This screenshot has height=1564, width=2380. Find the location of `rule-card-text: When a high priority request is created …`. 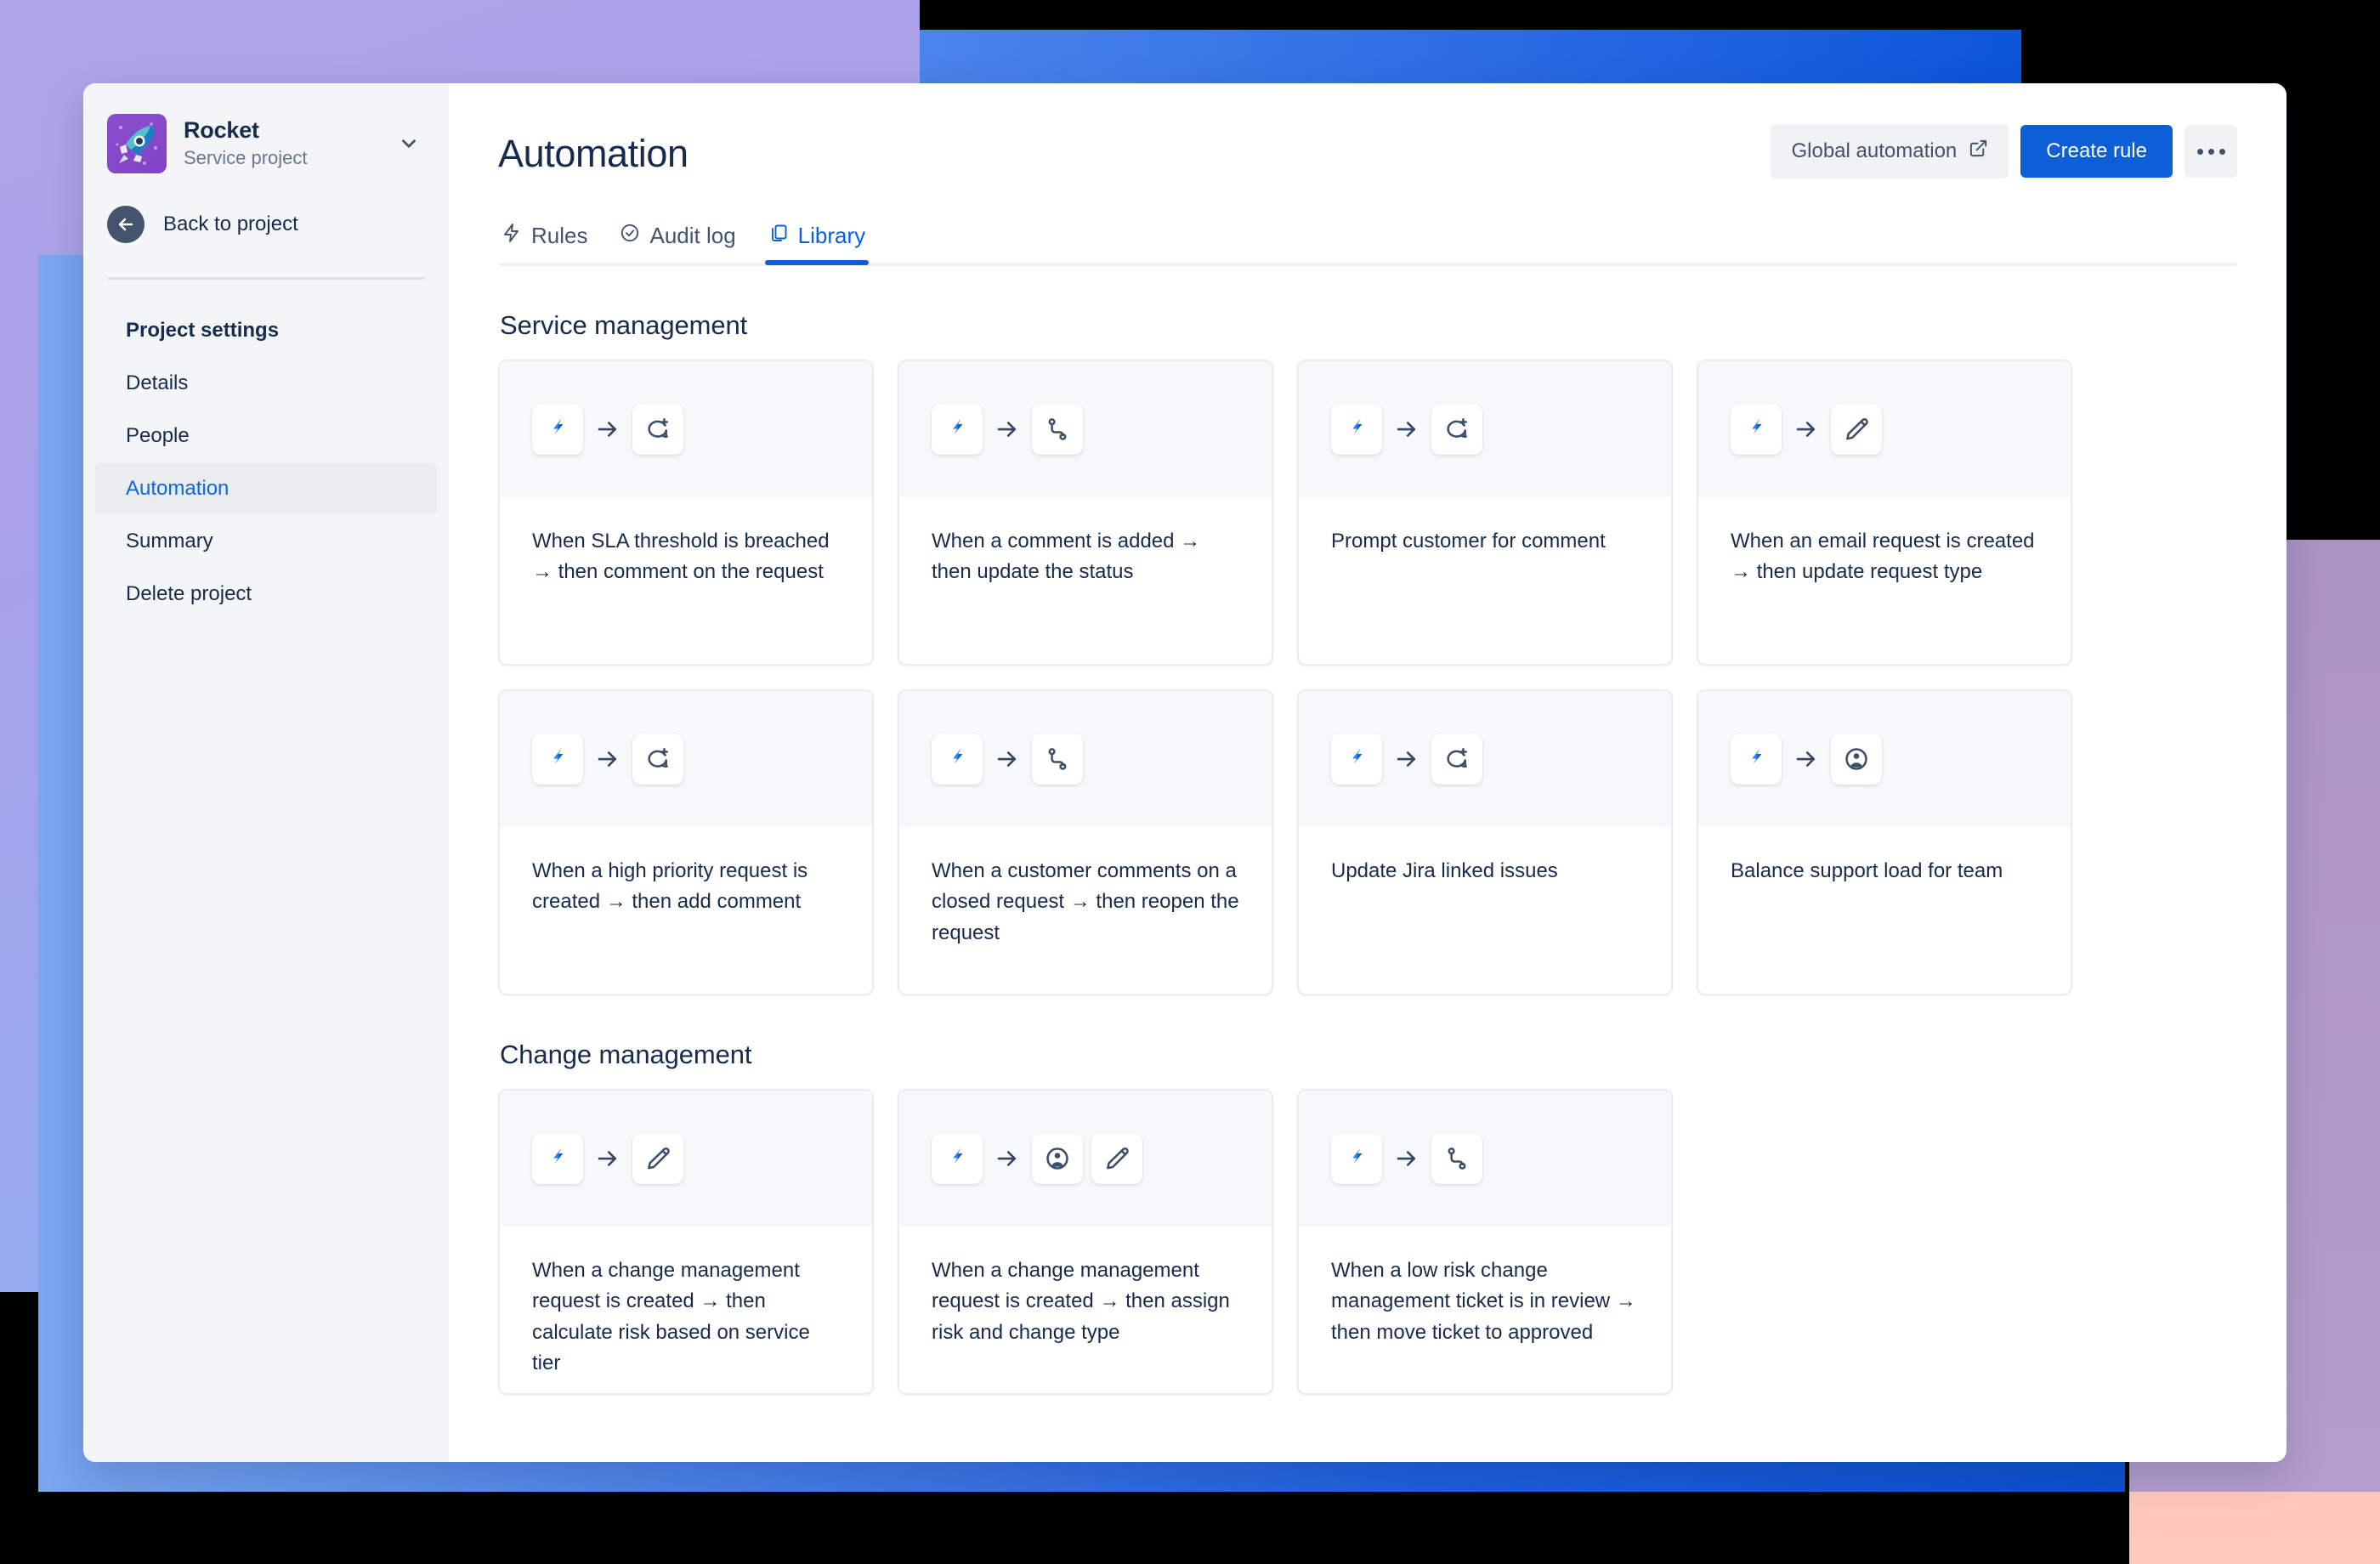

rule-card-text: When a high priority request is created … is located at coordinates (670, 886).